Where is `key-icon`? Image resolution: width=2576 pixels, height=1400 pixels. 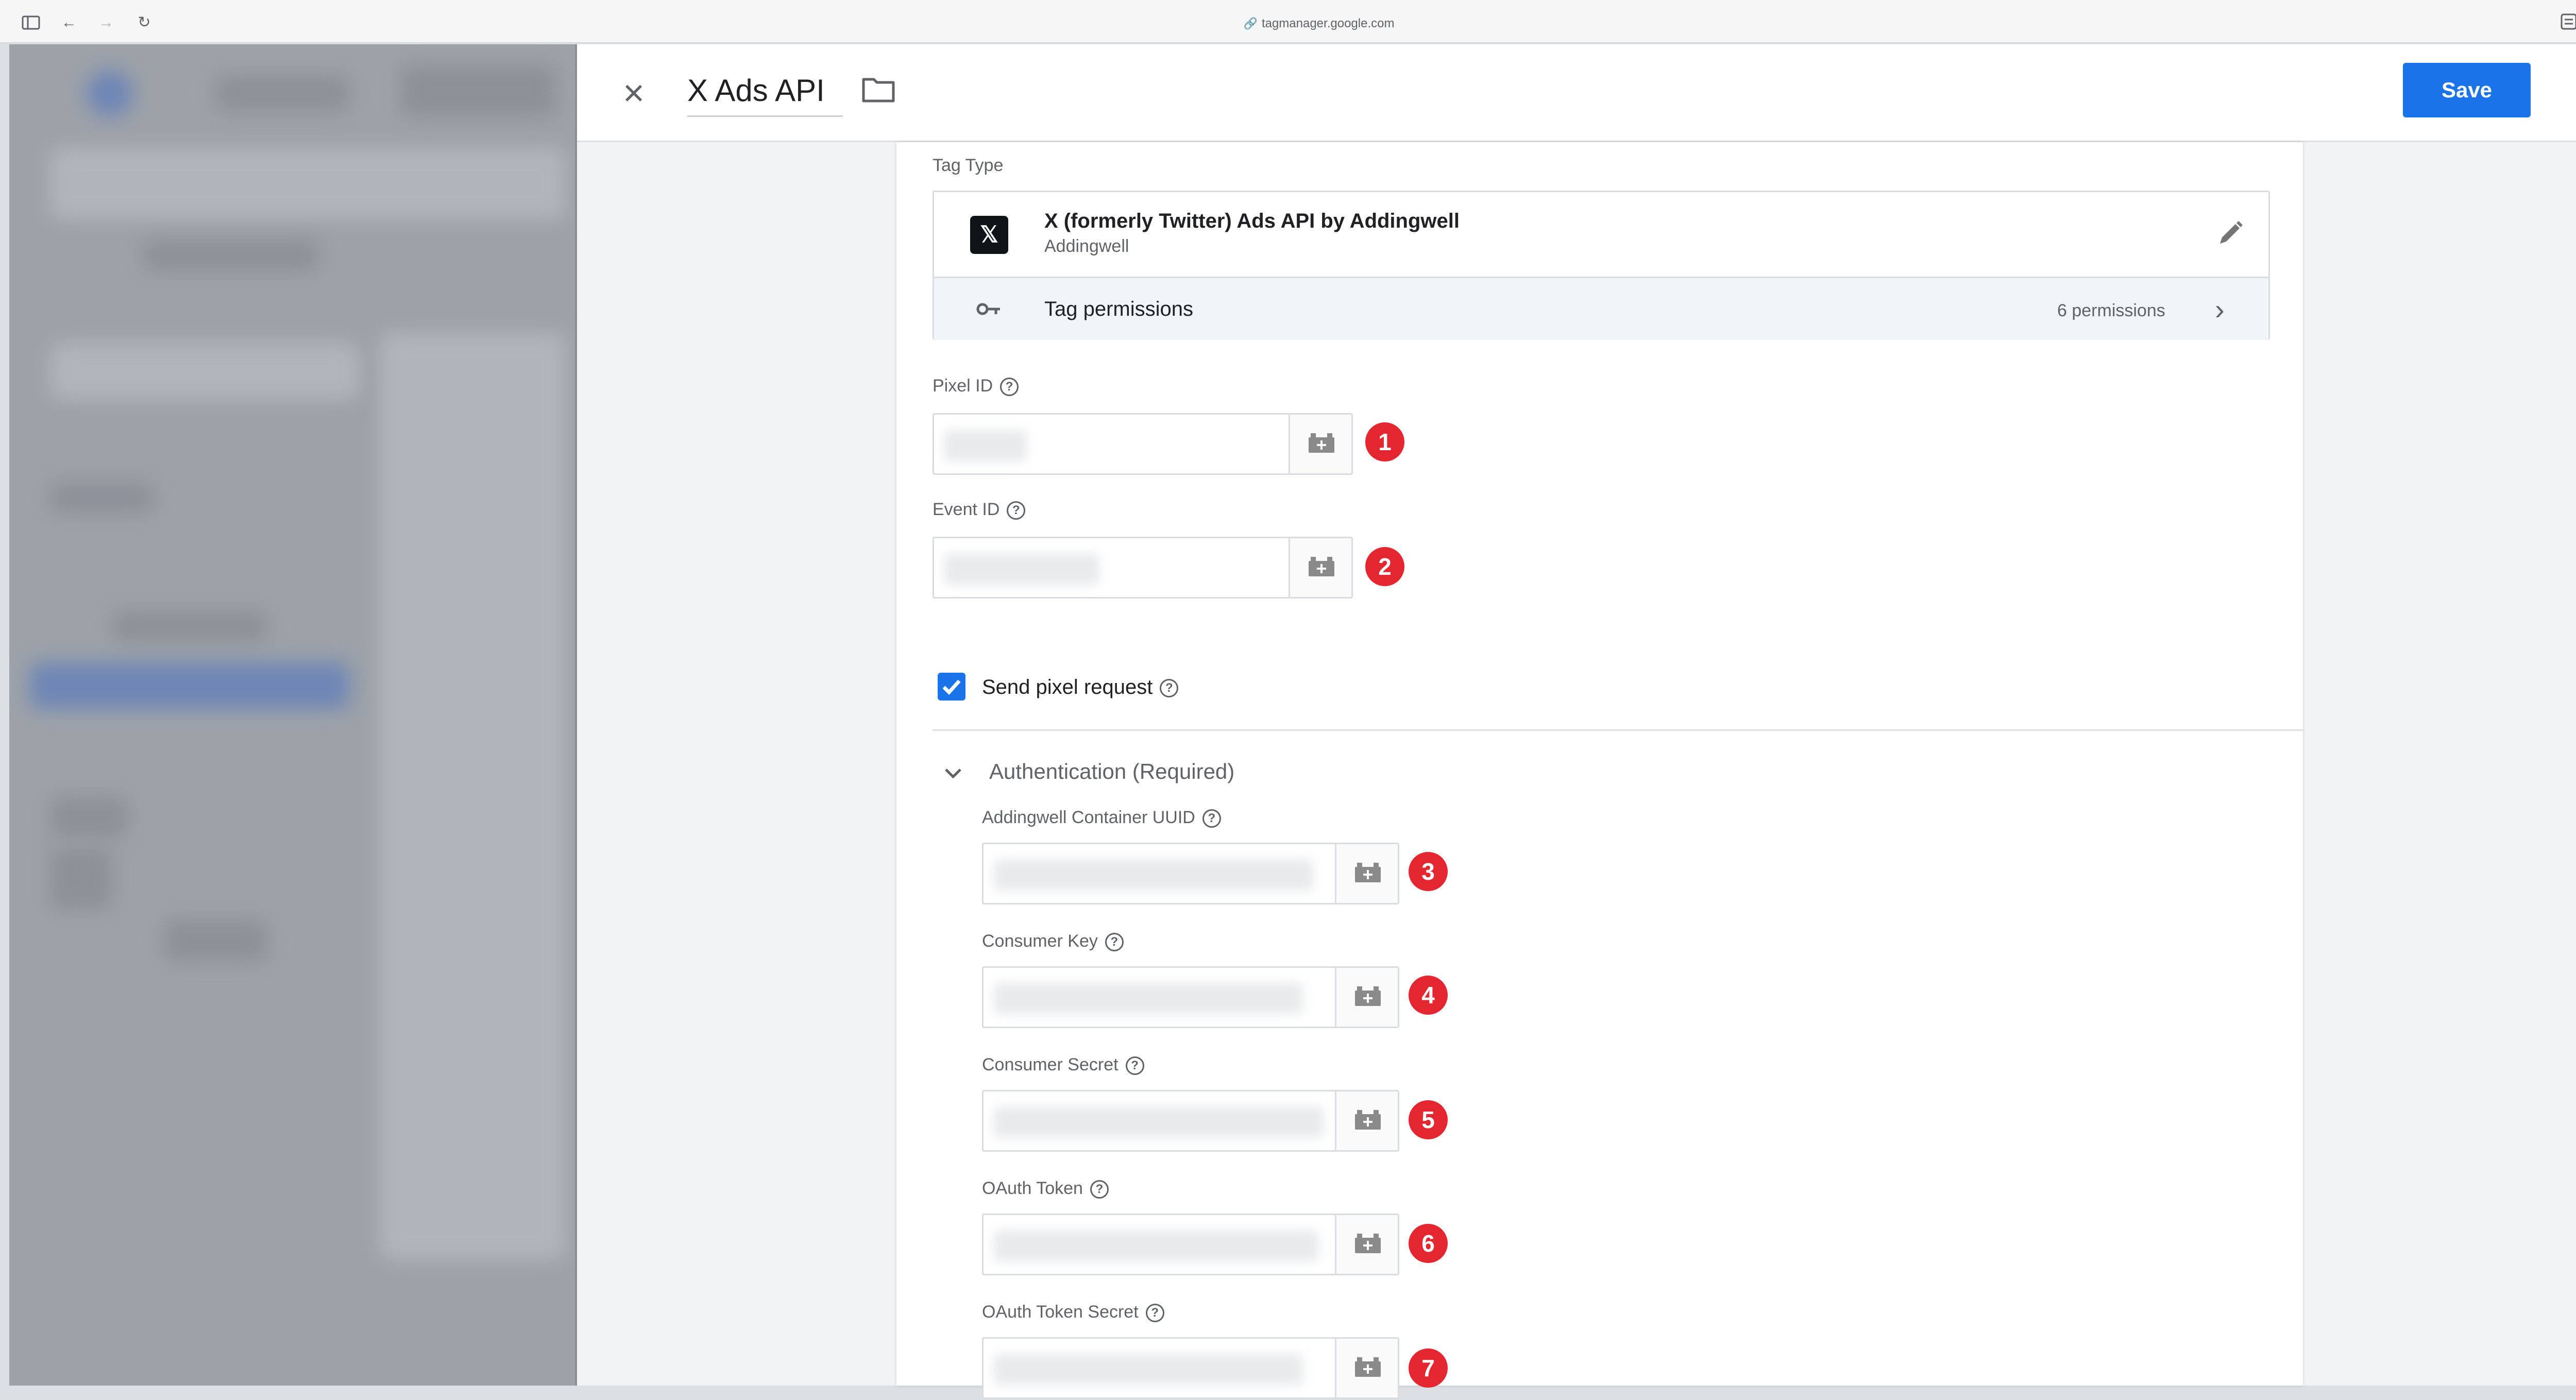 key-icon is located at coordinates (989, 309).